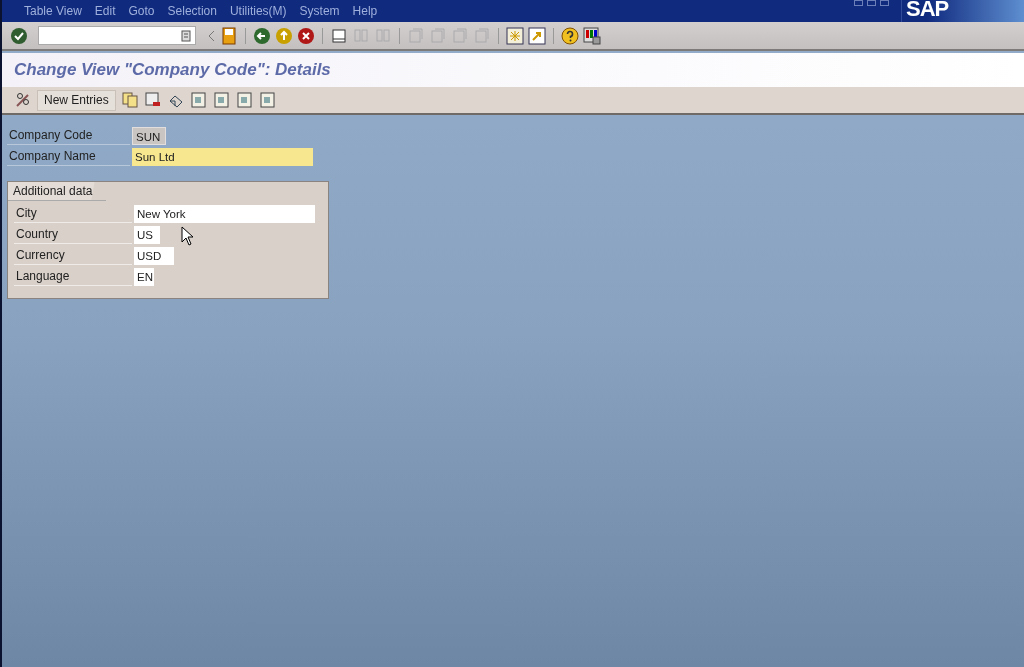 The height and width of the screenshot is (667, 1024). I want to click on list-icon, so click(186, 35).